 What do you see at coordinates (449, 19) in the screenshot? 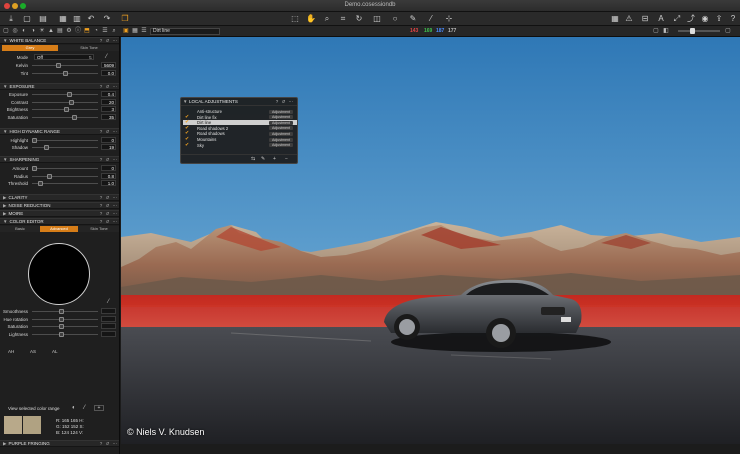
I see `picker-icon: ⊹` at bounding box center [449, 19].